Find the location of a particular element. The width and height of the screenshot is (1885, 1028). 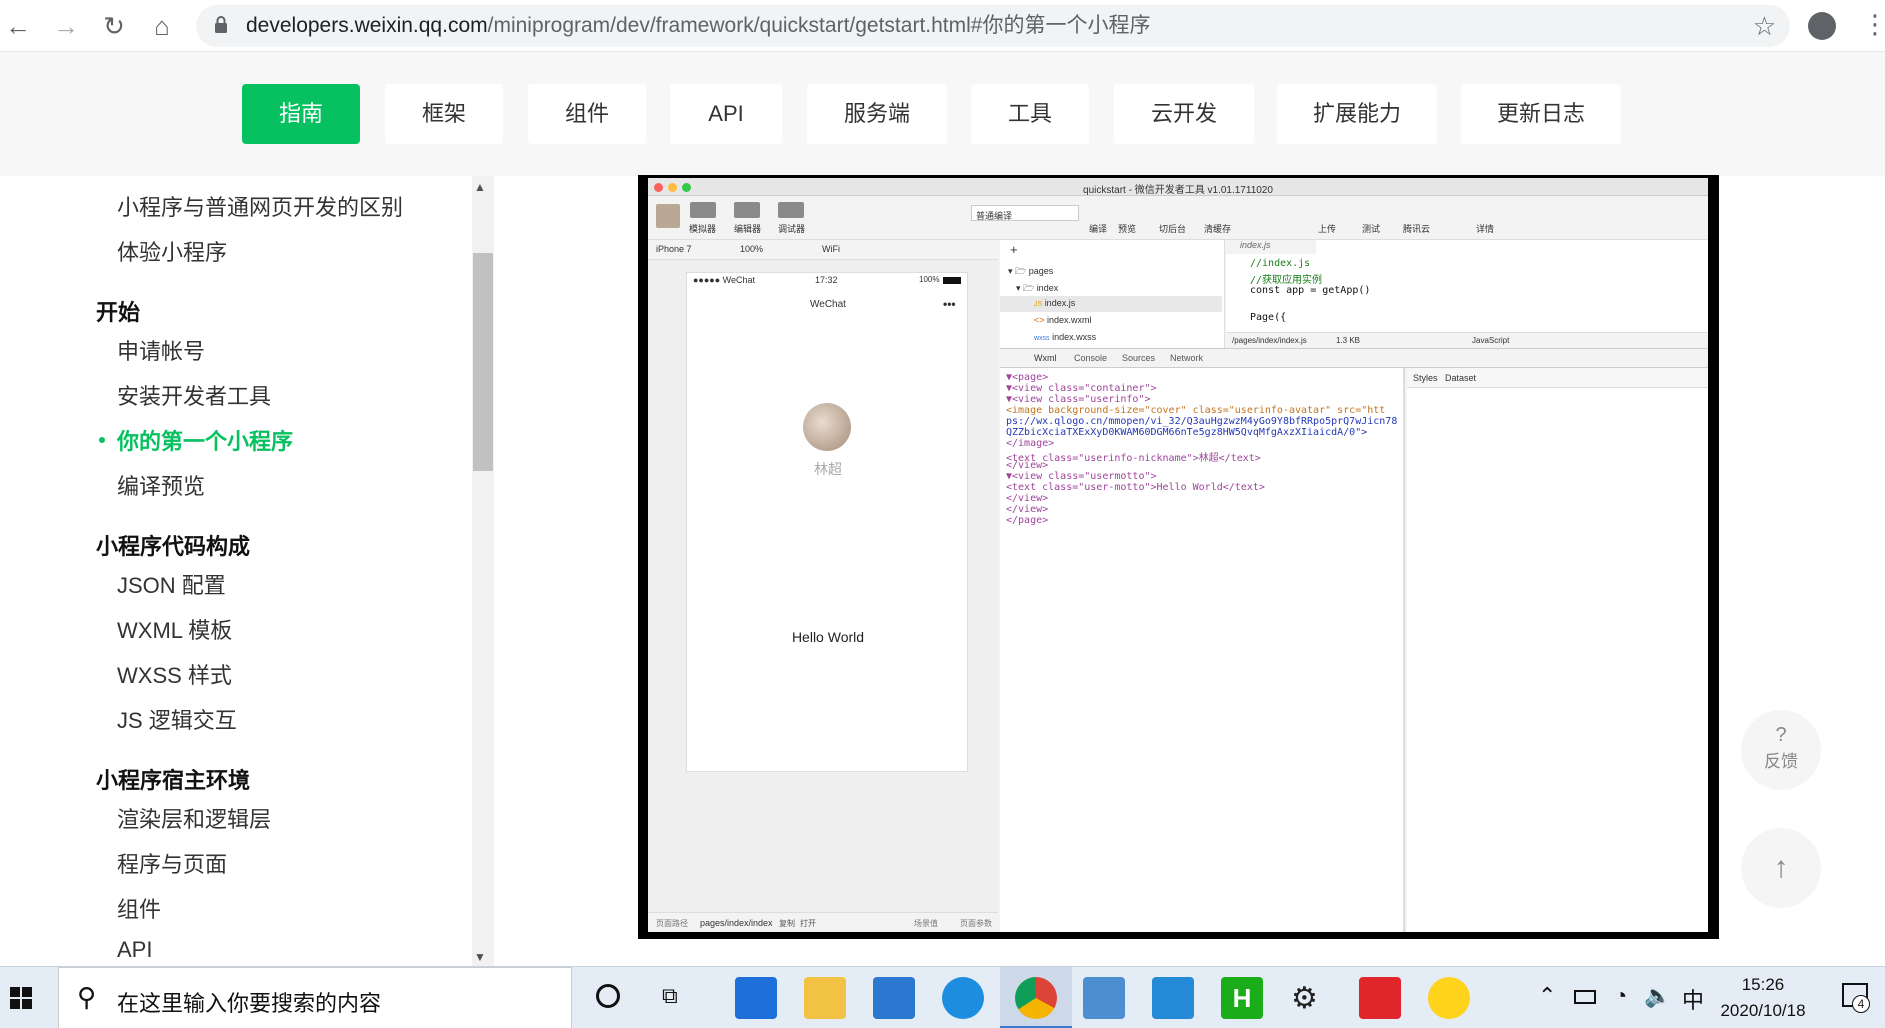

wxml-line: ▼<view class="container"> is located at coordinates (1081, 388).